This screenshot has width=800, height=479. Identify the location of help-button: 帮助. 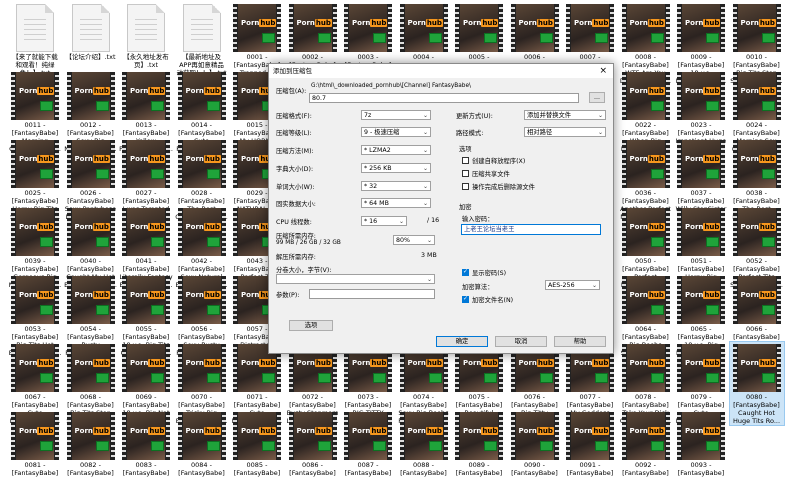
(580, 341).